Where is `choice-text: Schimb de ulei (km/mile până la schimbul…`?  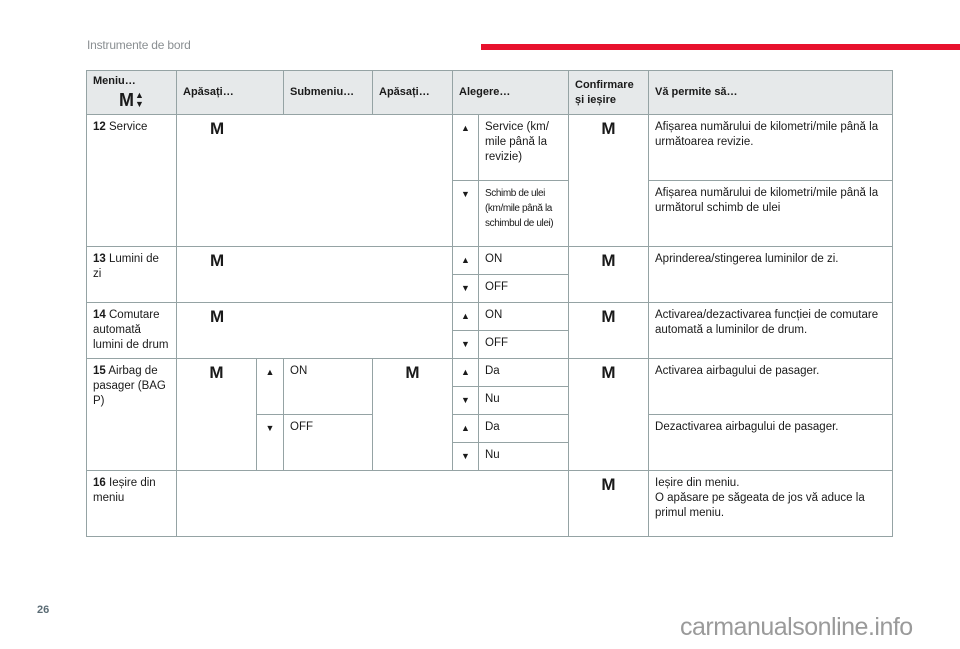 choice-text: Schimb de ulei (km/mile până la schimbul… is located at coordinates (523, 213).